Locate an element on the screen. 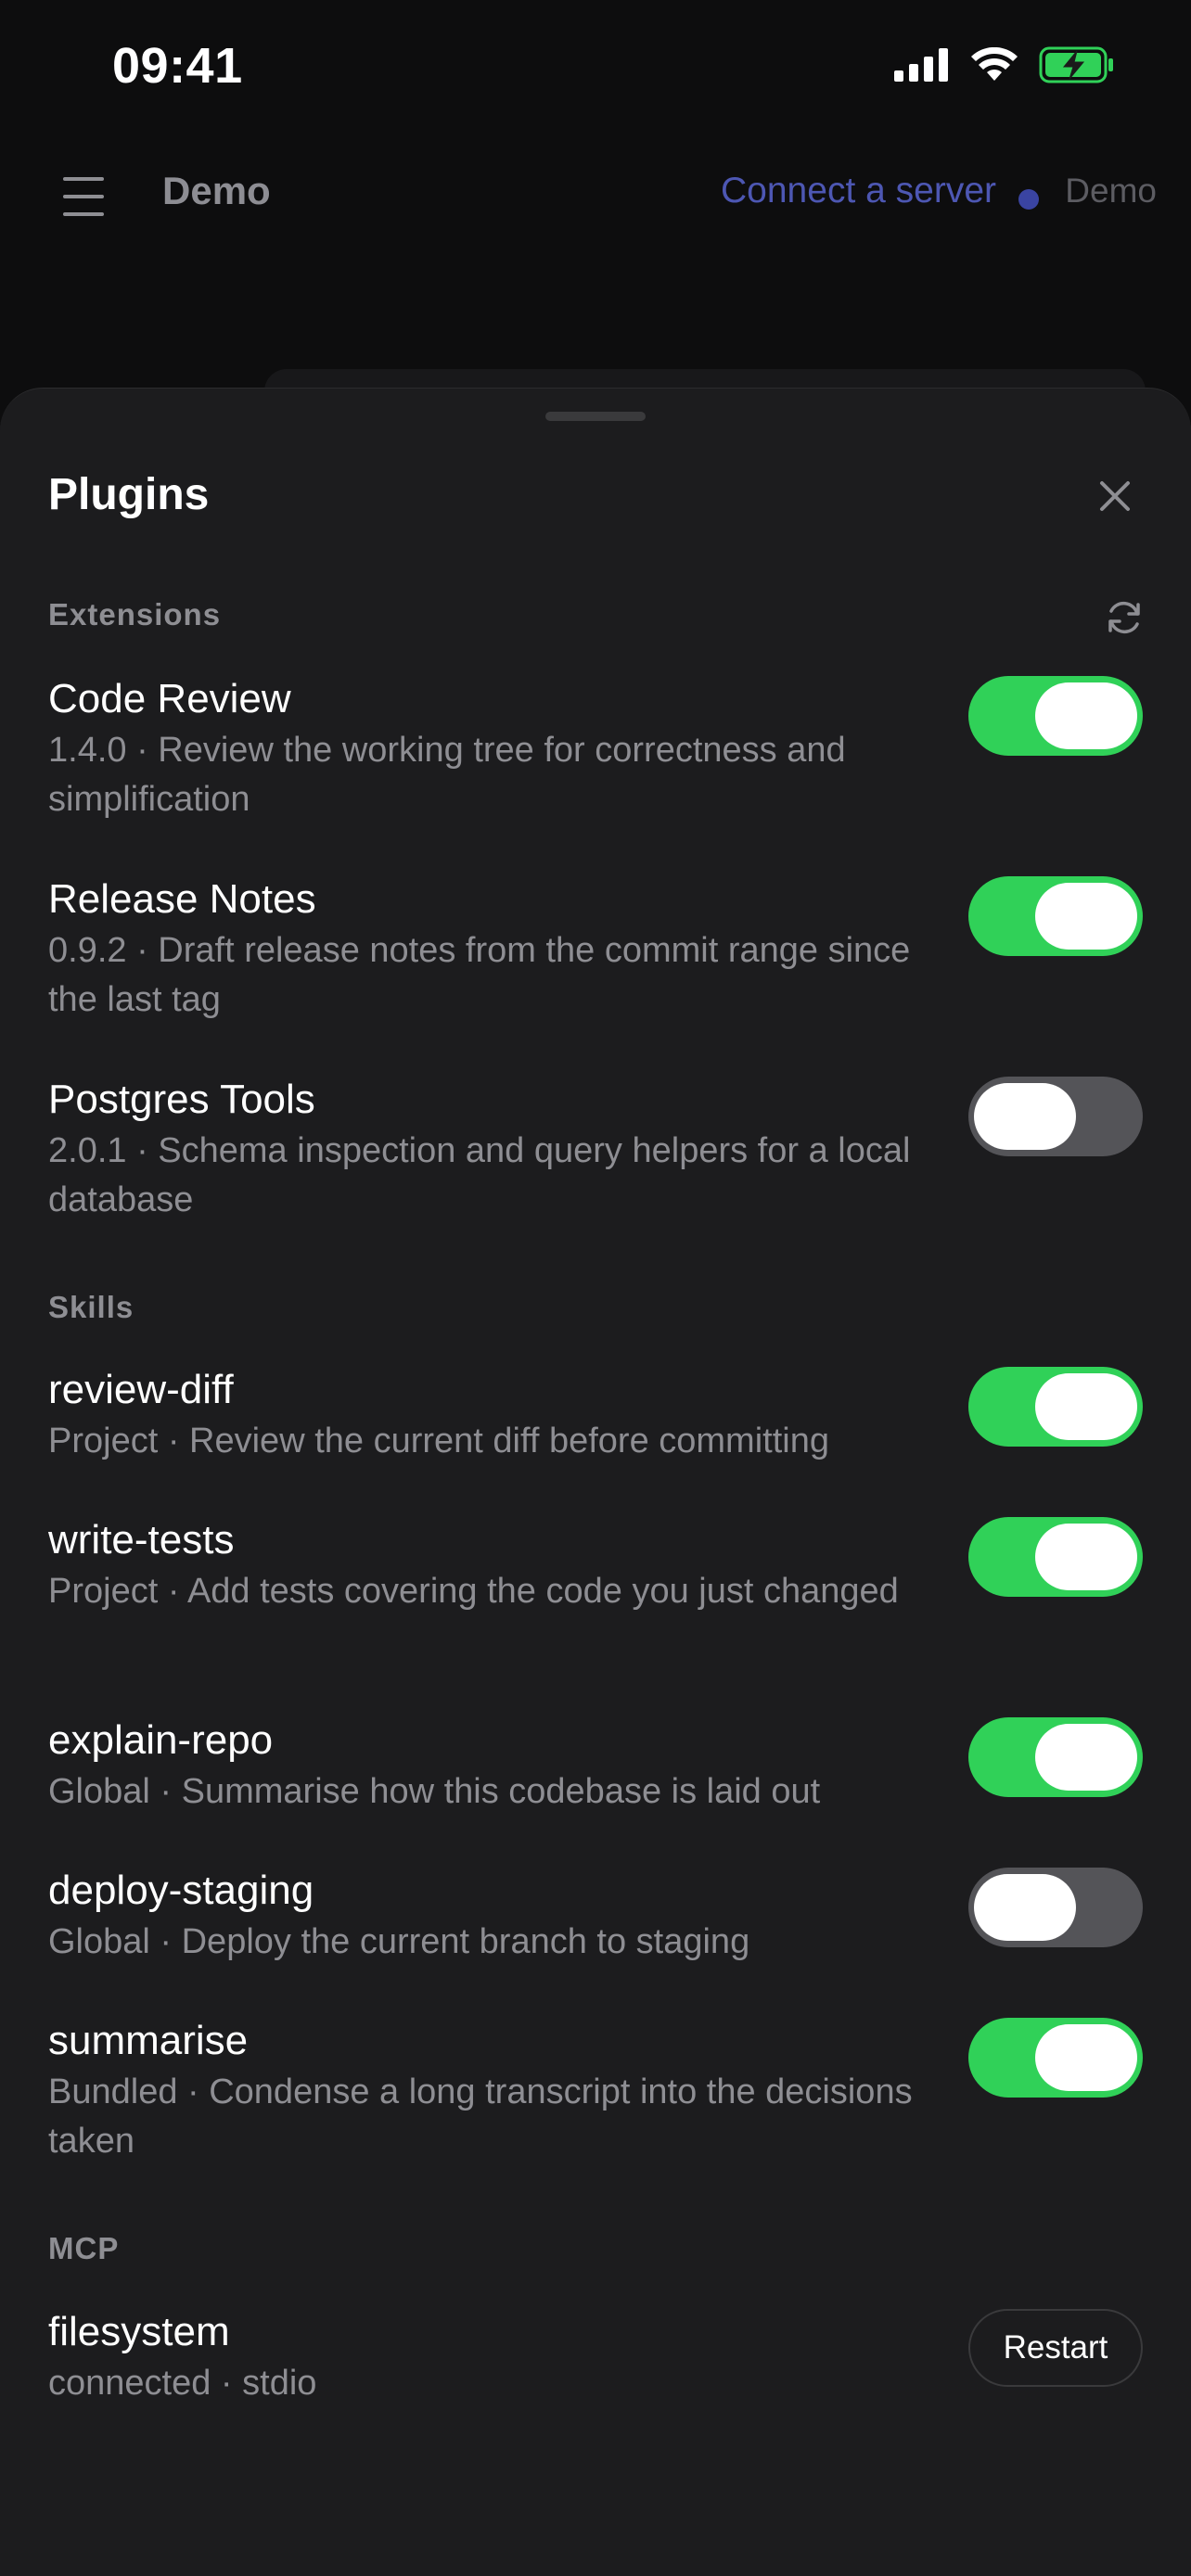  restart-button: Restart is located at coordinates (1055, 2348).